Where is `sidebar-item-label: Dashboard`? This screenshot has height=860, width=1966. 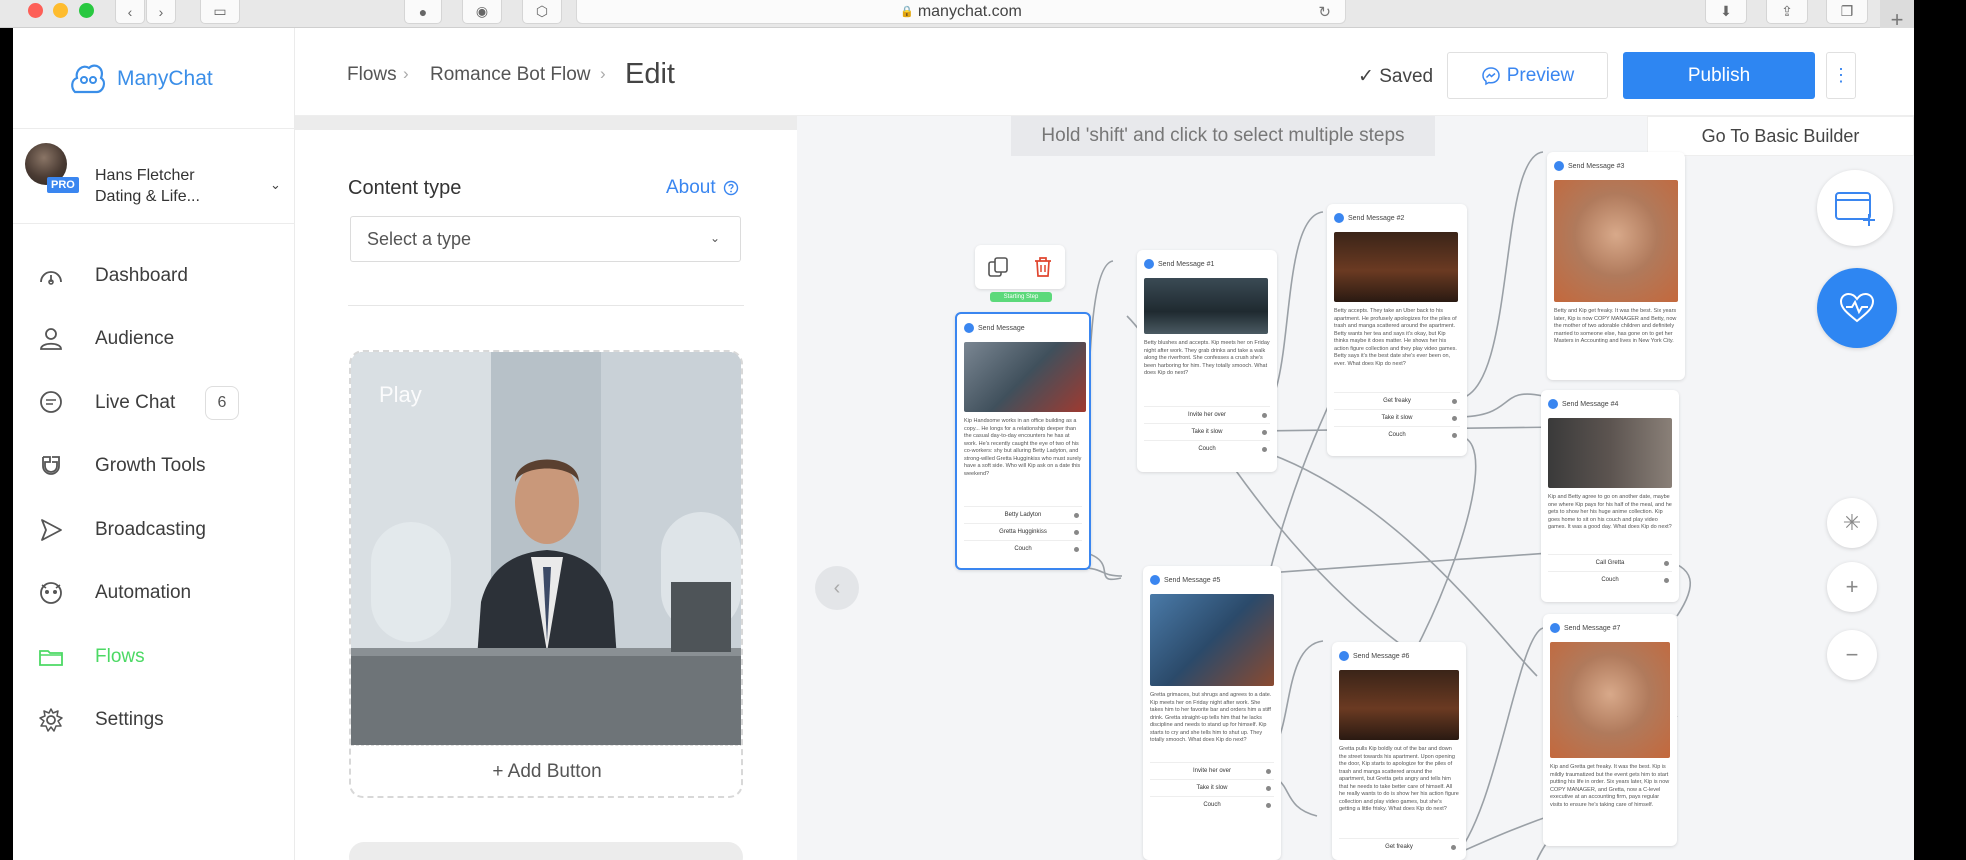 sidebar-item-label: Dashboard is located at coordinates (141, 275).